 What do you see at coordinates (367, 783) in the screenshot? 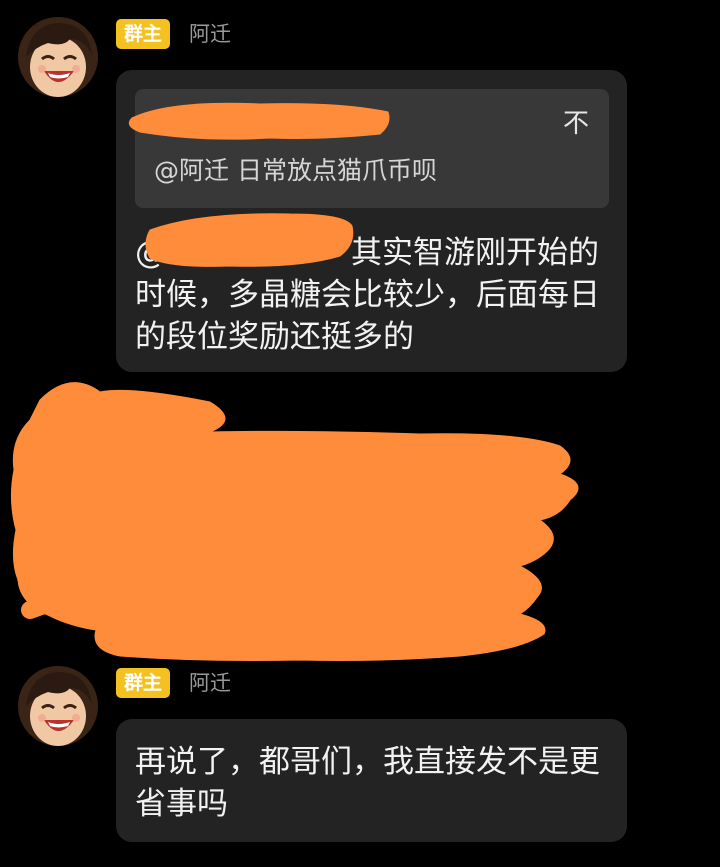
I see `message-text: 再说了，都哥们，我直接发不是更省事吗` at bounding box center [367, 783].